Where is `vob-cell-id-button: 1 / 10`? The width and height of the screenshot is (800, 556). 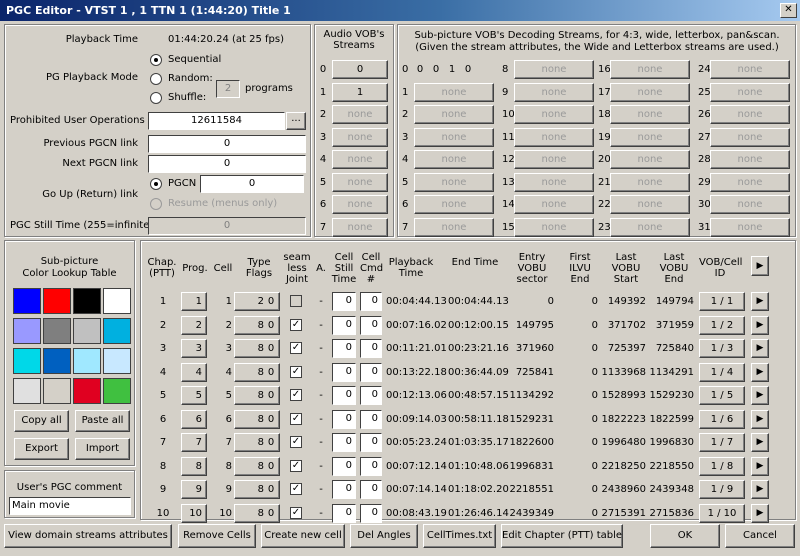 vob-cell-id-button: 1 / 10 is located at coordinates (722, 513).